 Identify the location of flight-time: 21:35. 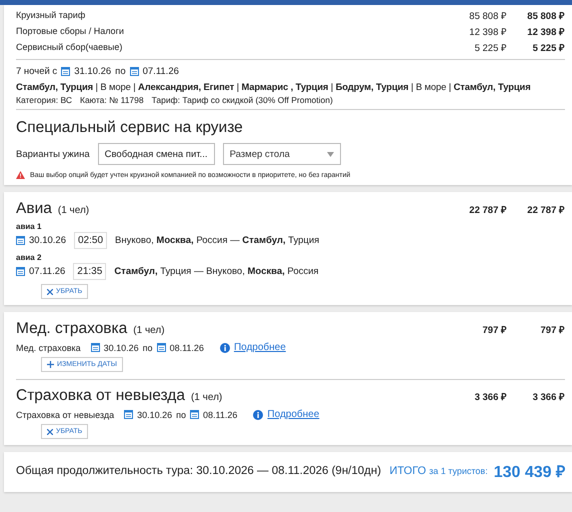
(89, 271).